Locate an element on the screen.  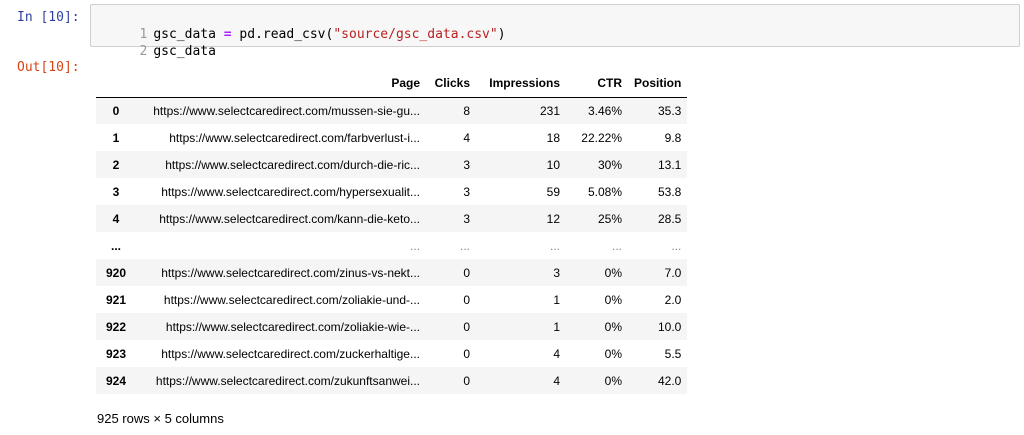
cell-impressions: 10 is located at coordinates (553, 164).